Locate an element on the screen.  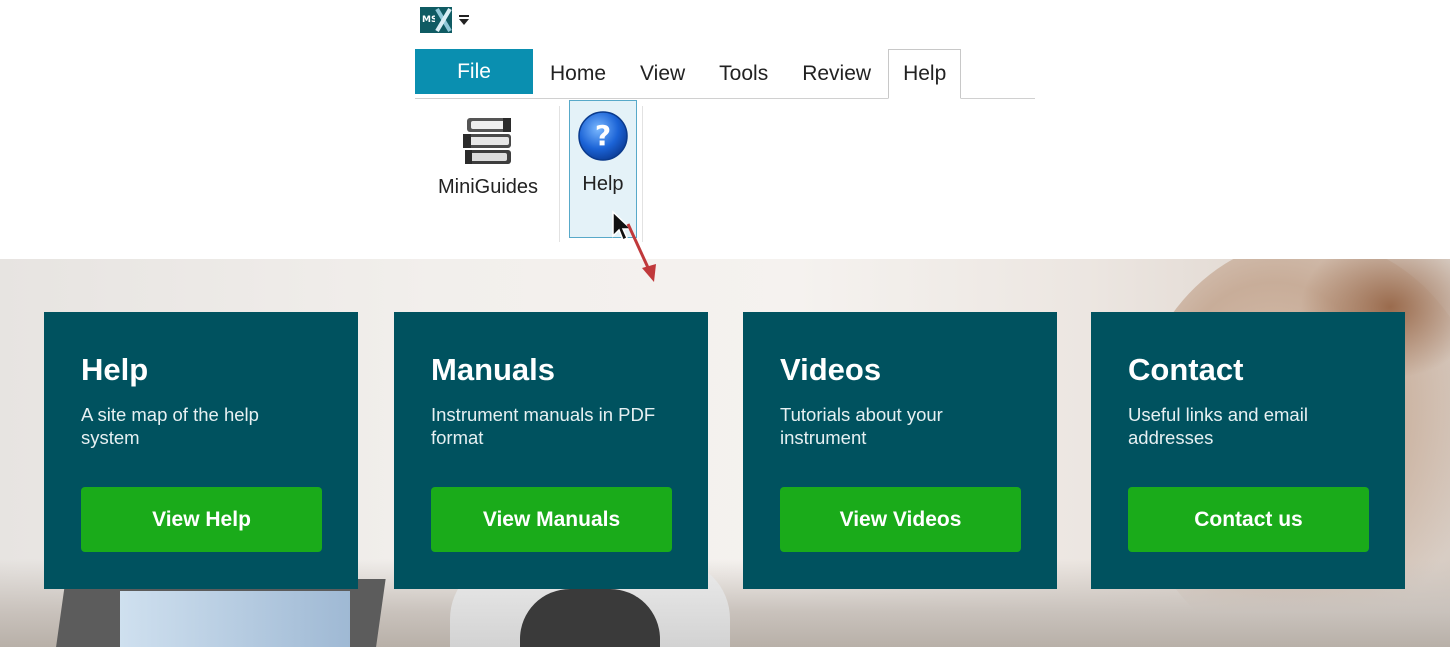
miniguides-button: MiniGuides is located at coordinates (488, 169).